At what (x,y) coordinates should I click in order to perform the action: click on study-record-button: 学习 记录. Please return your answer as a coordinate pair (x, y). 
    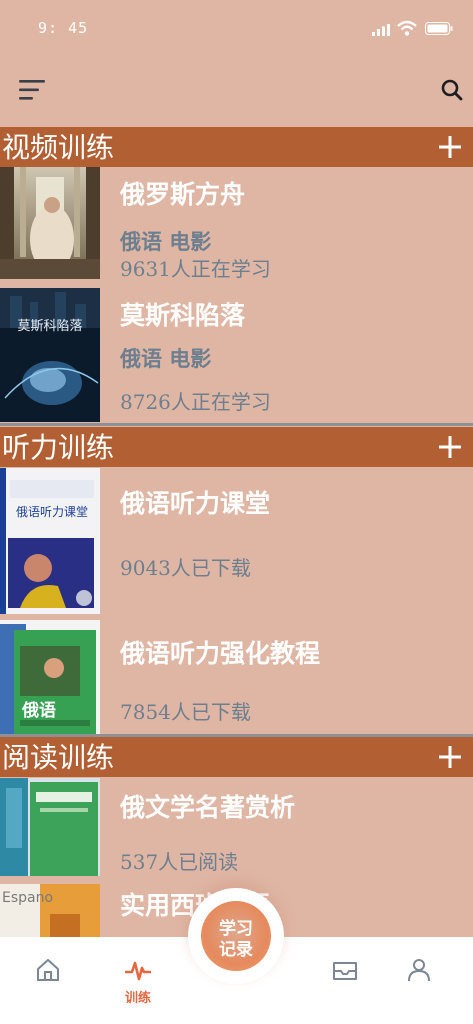
    Looking at the image, I should click on (236, 936).